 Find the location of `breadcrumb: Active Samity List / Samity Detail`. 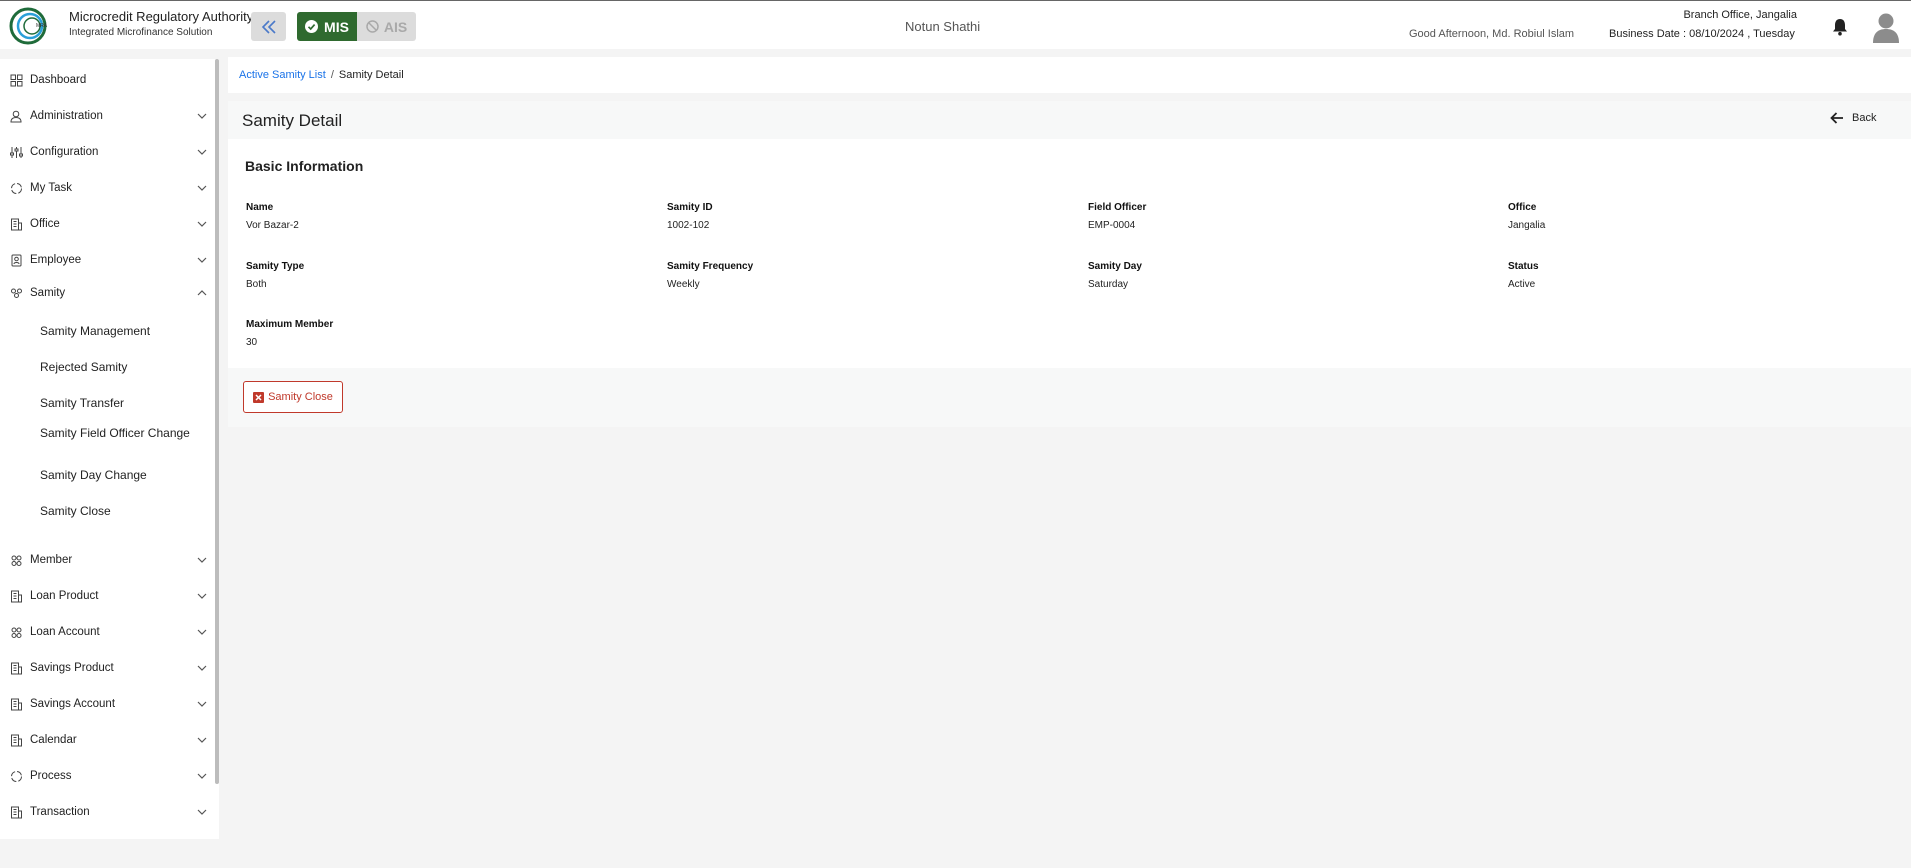

breadcrumb: Active Samity List / Samity Detail is located at coordinates (1069, 75).